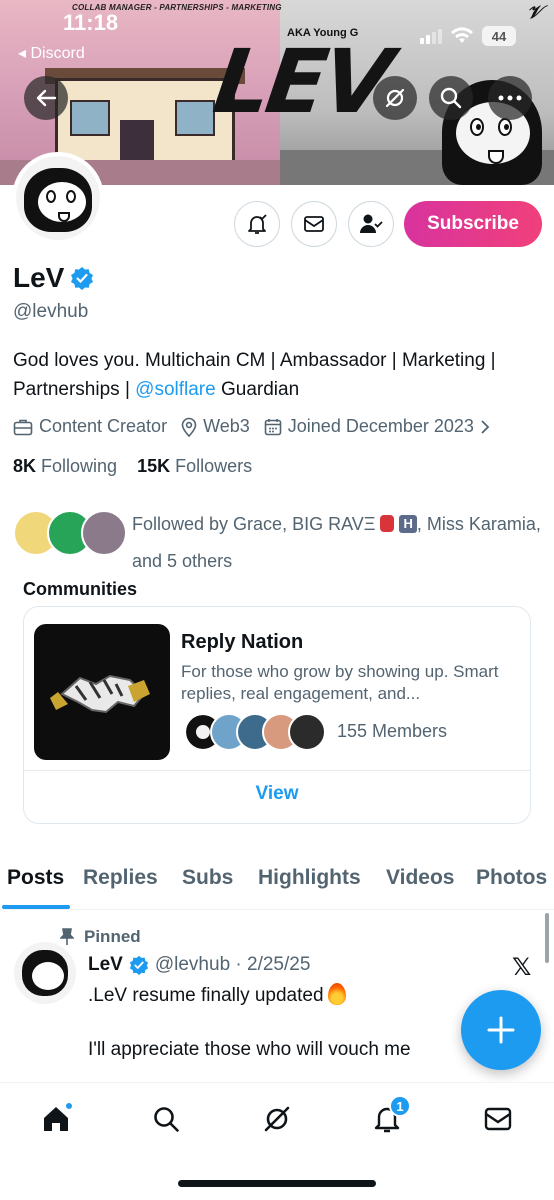 This screenshot has height=1200, width=554. I want to click on following-label: Following, so click(79, 466).